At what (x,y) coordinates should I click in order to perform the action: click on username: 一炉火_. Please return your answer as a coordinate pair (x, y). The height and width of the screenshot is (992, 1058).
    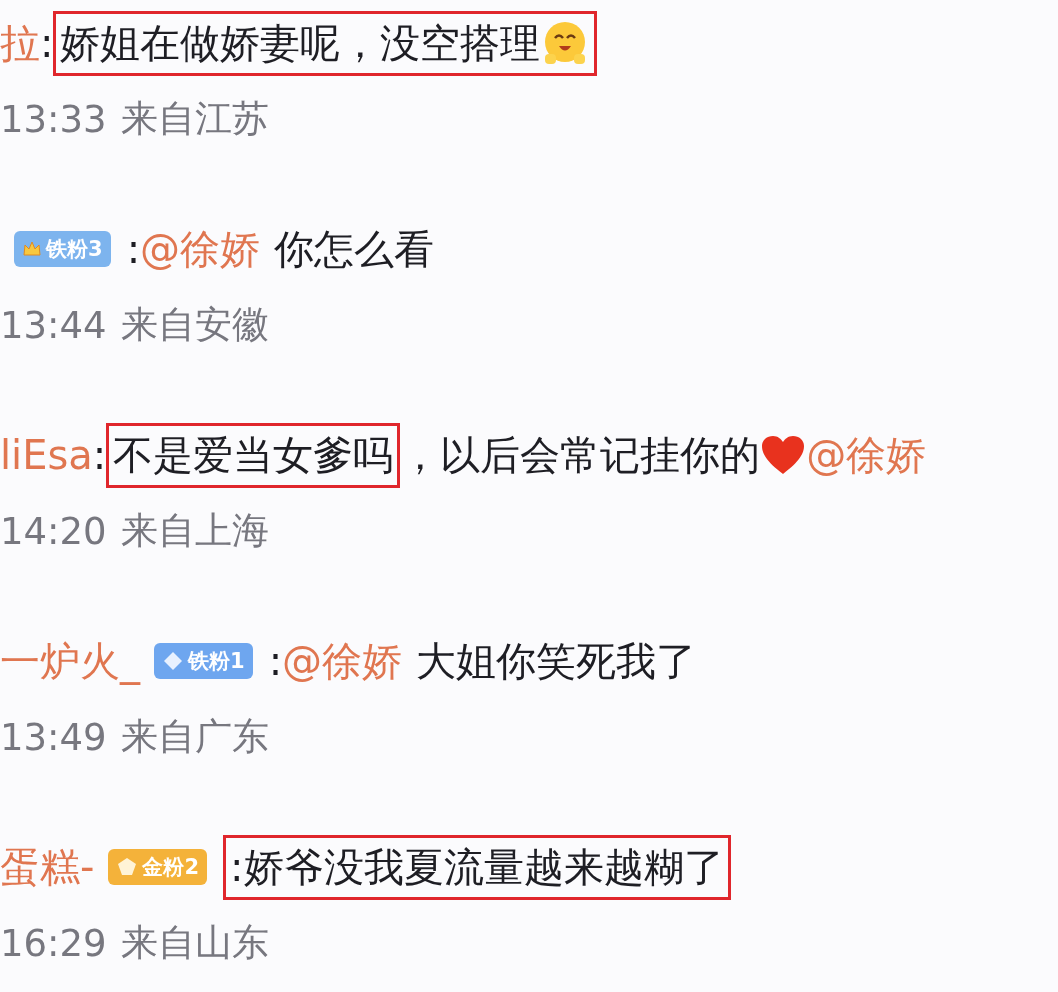
    Looking at the image, I should click on (70, 661).